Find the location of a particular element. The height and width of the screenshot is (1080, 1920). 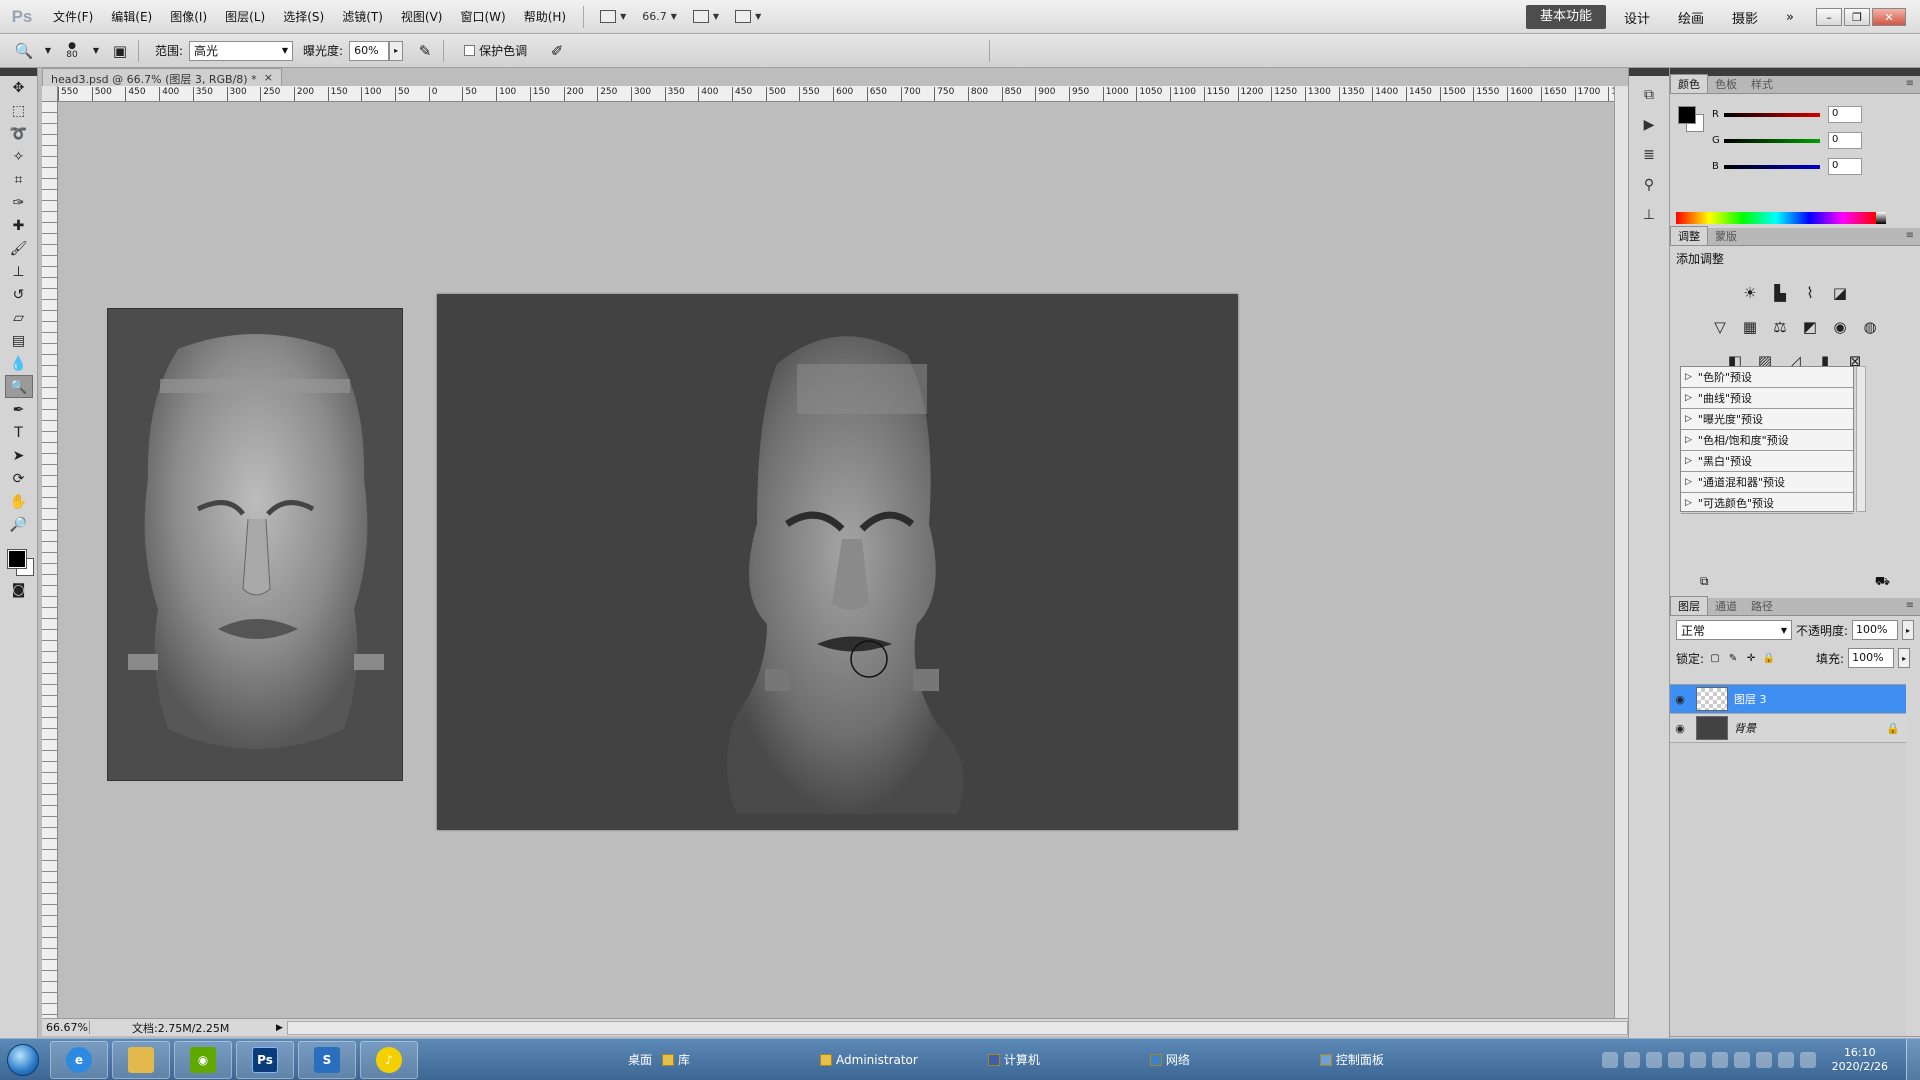

layer-row: ◉ 背景 🔒 is located at coordinates (1788, 728).